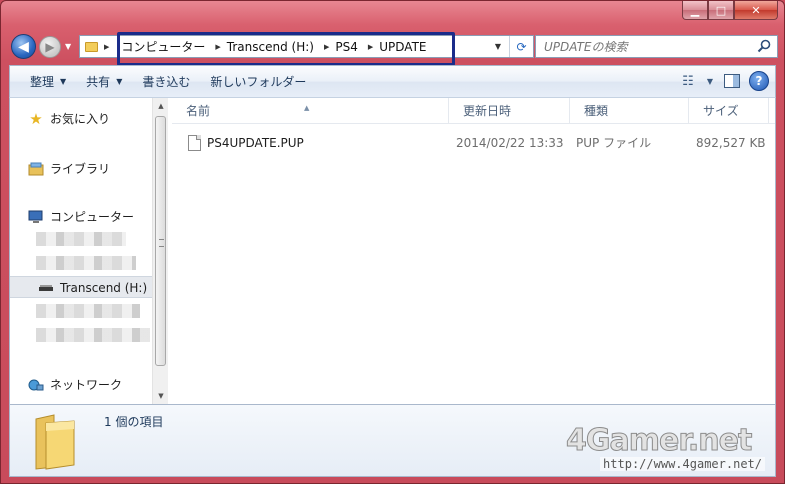  I want to click on burn-button: 書き込む, so click(166, 82).